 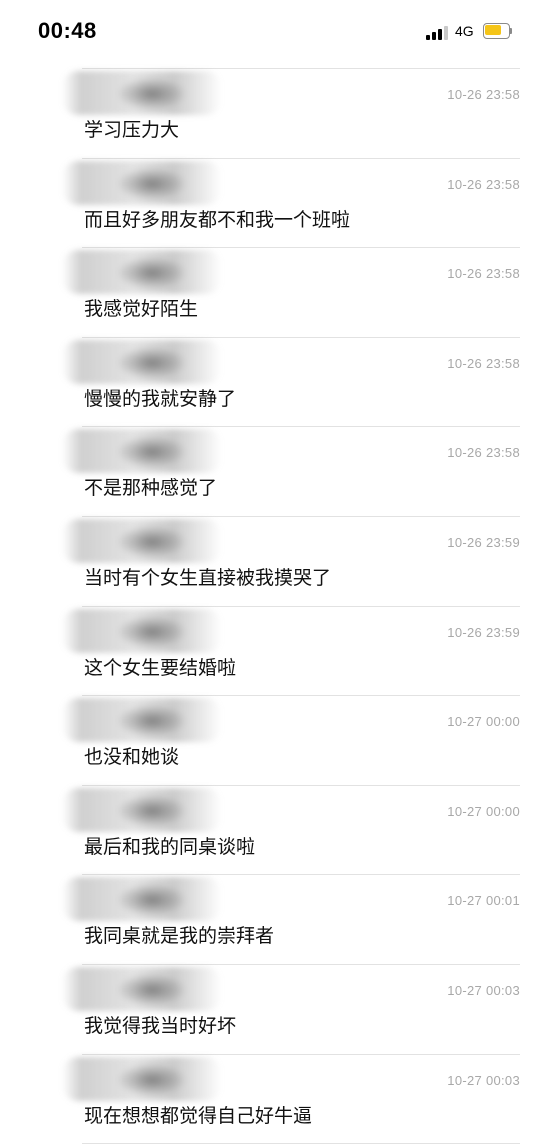 I want to click on message-item: 10-26 23:59 当时有个女生直接被我摸哭了, so click(x=291, y=560).